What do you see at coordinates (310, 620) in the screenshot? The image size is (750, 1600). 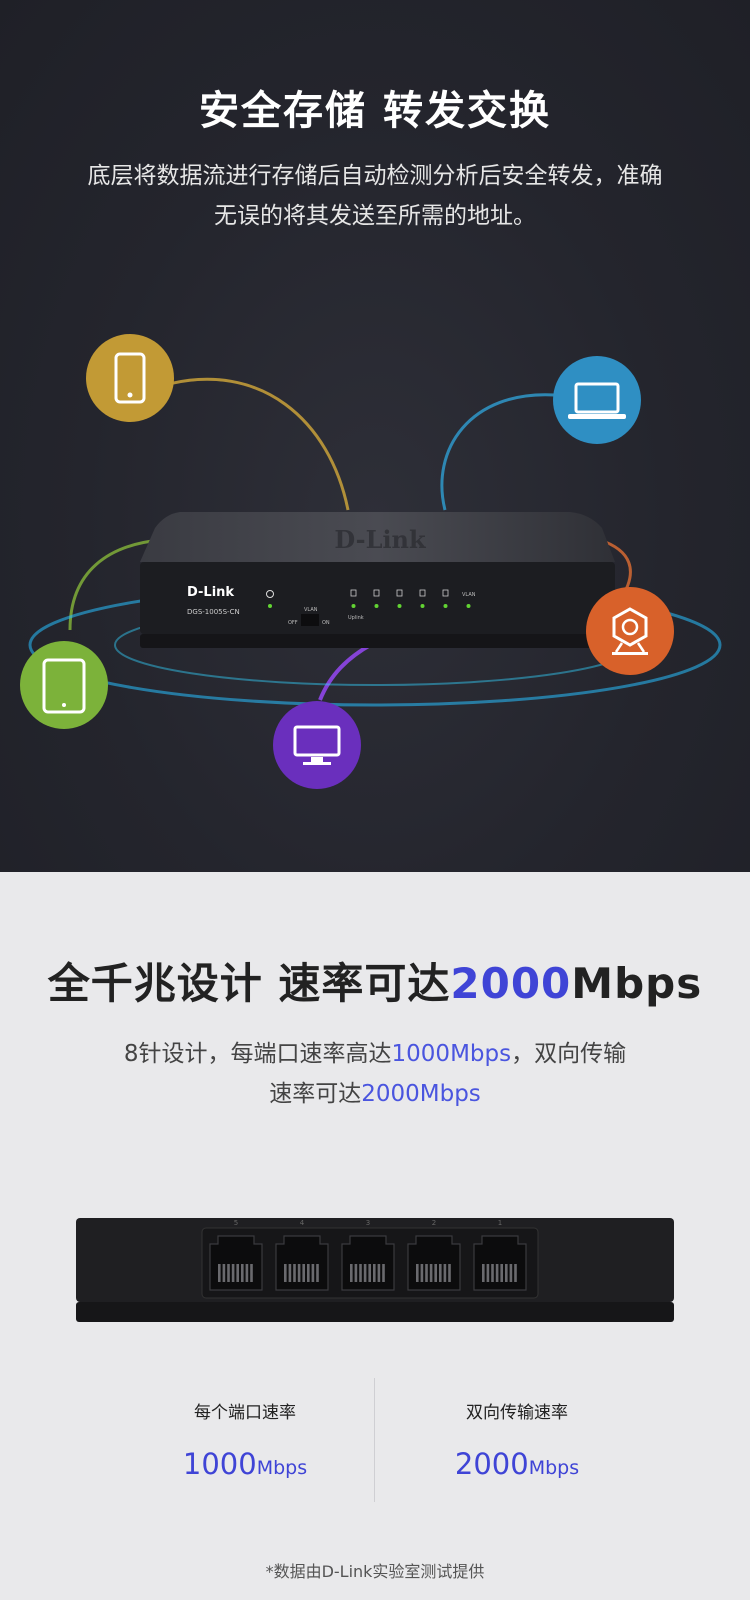 I see `vlan-toggle` at bounding box center [310, 620].